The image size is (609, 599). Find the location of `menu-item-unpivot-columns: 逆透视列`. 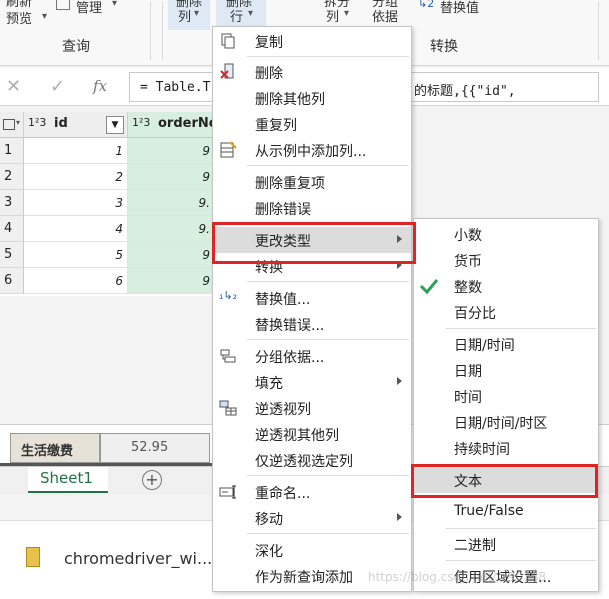

menu-item-unpivot-columns: 逆透视列 is located at coordinates (312, 408).